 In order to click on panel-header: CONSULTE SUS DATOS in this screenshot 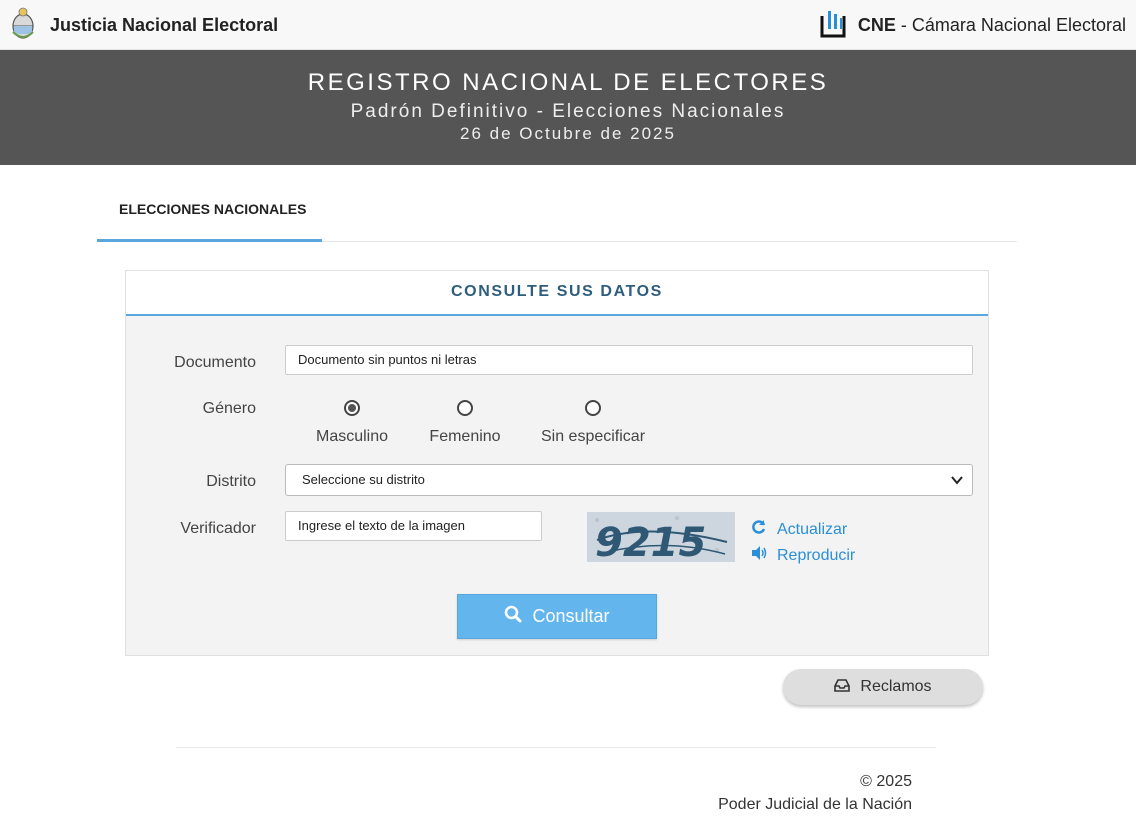, I will do `click(557, 293)`.